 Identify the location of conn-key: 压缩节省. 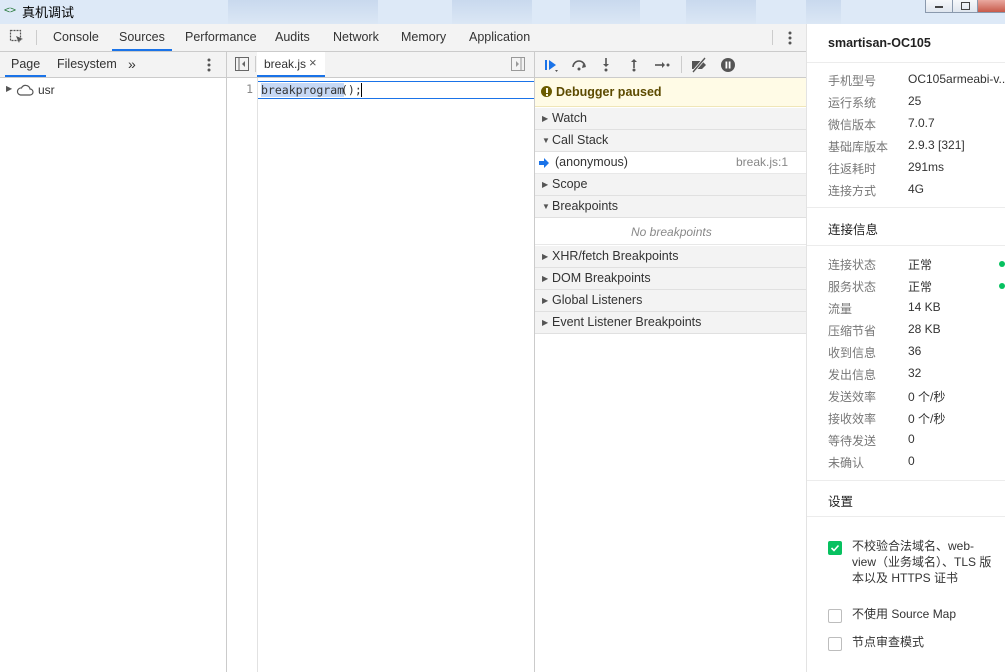
(852, 331).